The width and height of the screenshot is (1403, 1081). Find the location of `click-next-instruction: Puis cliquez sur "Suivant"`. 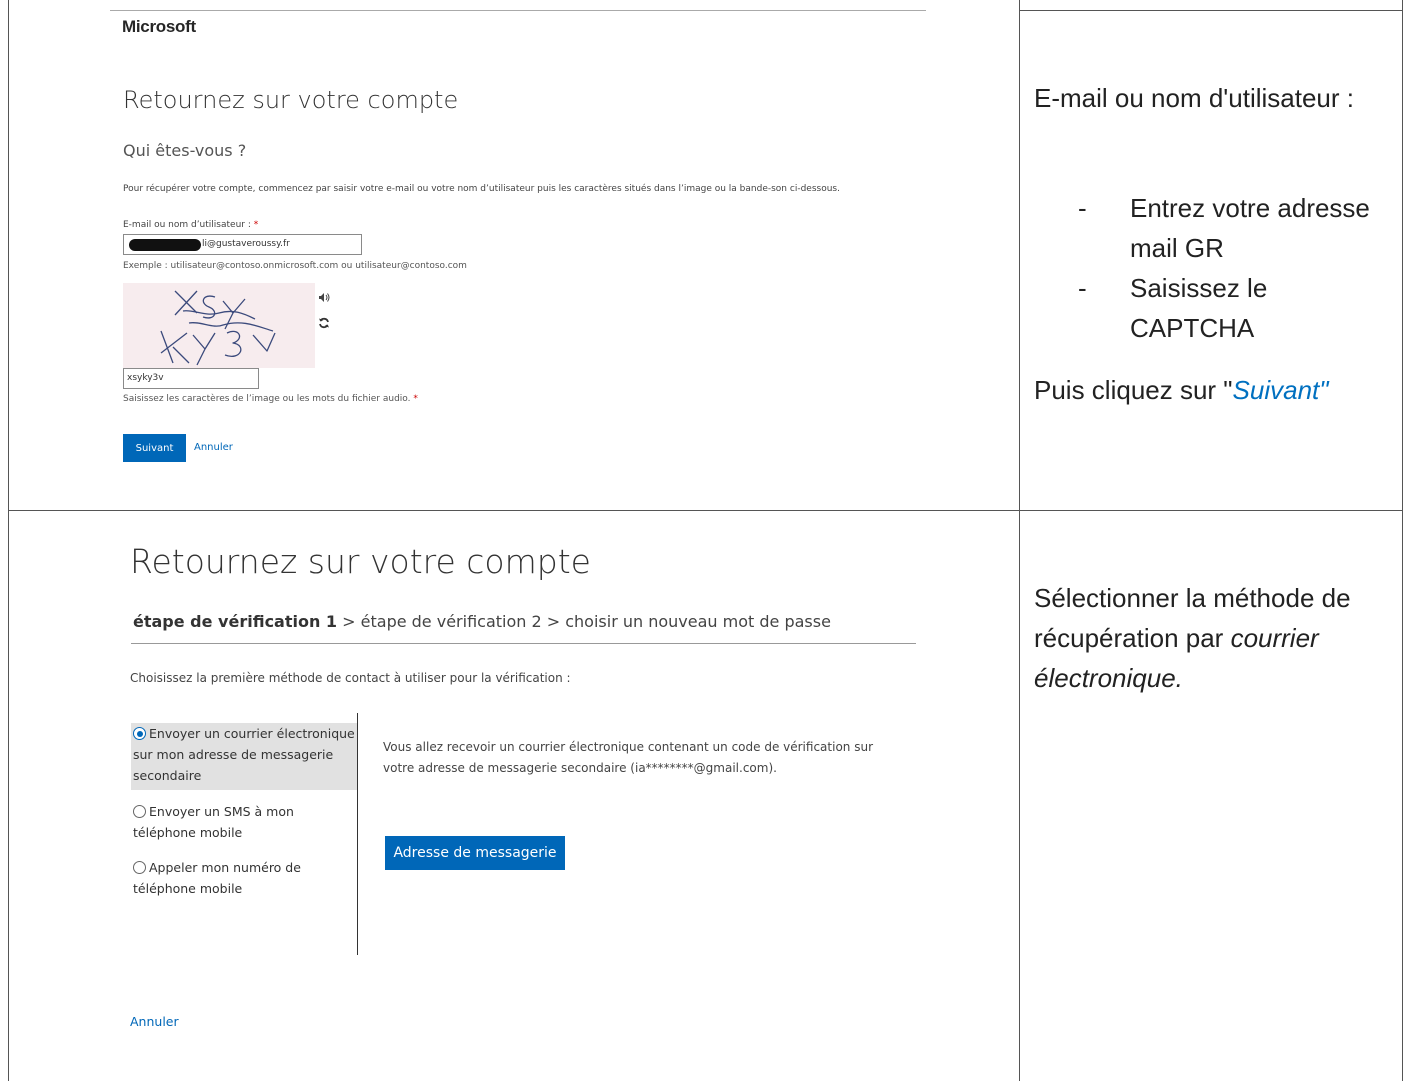

click-next-instruction: Puis cliquez sur "Suivant" is located at coordinates (1218, 390).